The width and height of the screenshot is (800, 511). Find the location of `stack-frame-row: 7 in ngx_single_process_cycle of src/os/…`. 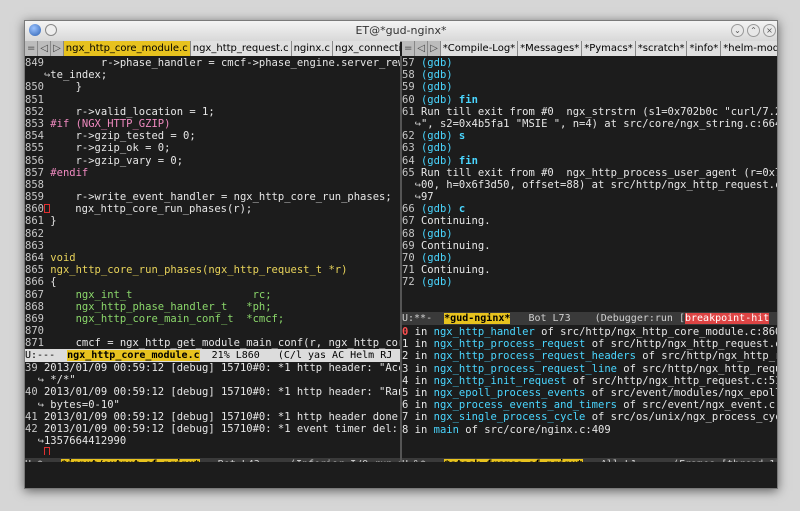

stack-frame-row: 7 in ngx_single_process_cycle of src/os/… is located at coordinates (589, 417).